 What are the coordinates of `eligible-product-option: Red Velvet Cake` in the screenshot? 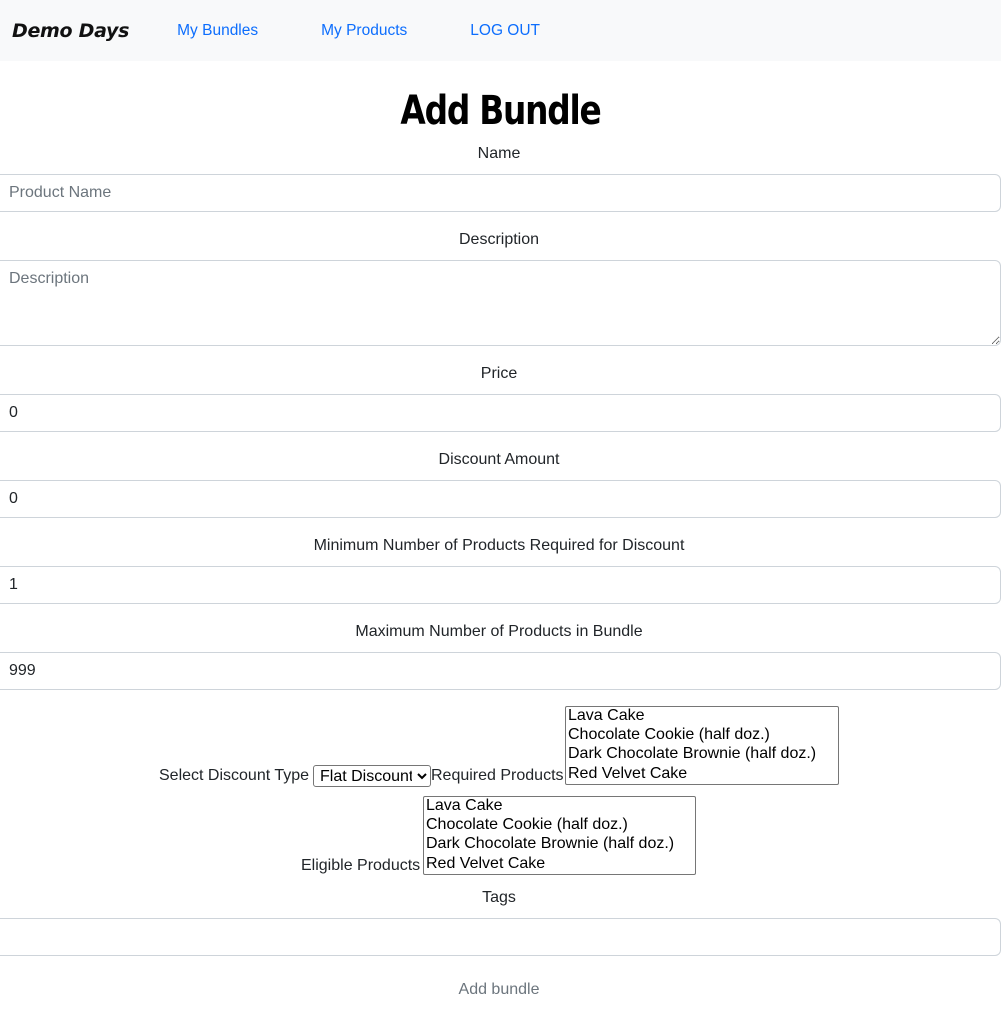 It's located at (559, 864).